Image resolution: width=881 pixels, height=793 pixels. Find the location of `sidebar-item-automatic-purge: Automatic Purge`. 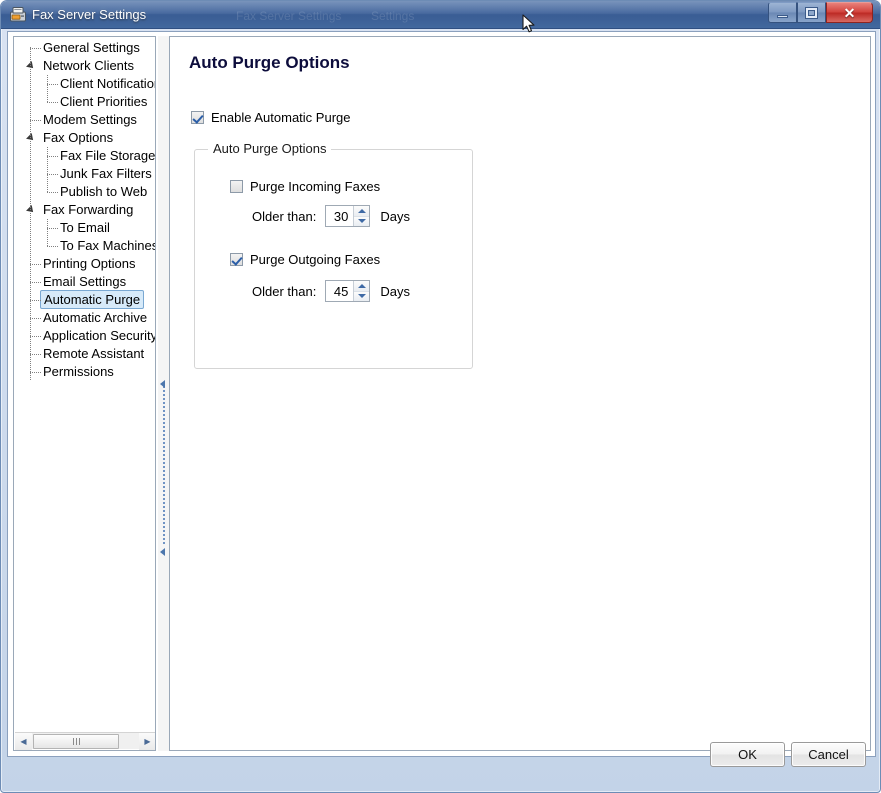

sidebar-item-automatic-purge: Automatic Purge is located at coordinates (84, 299).